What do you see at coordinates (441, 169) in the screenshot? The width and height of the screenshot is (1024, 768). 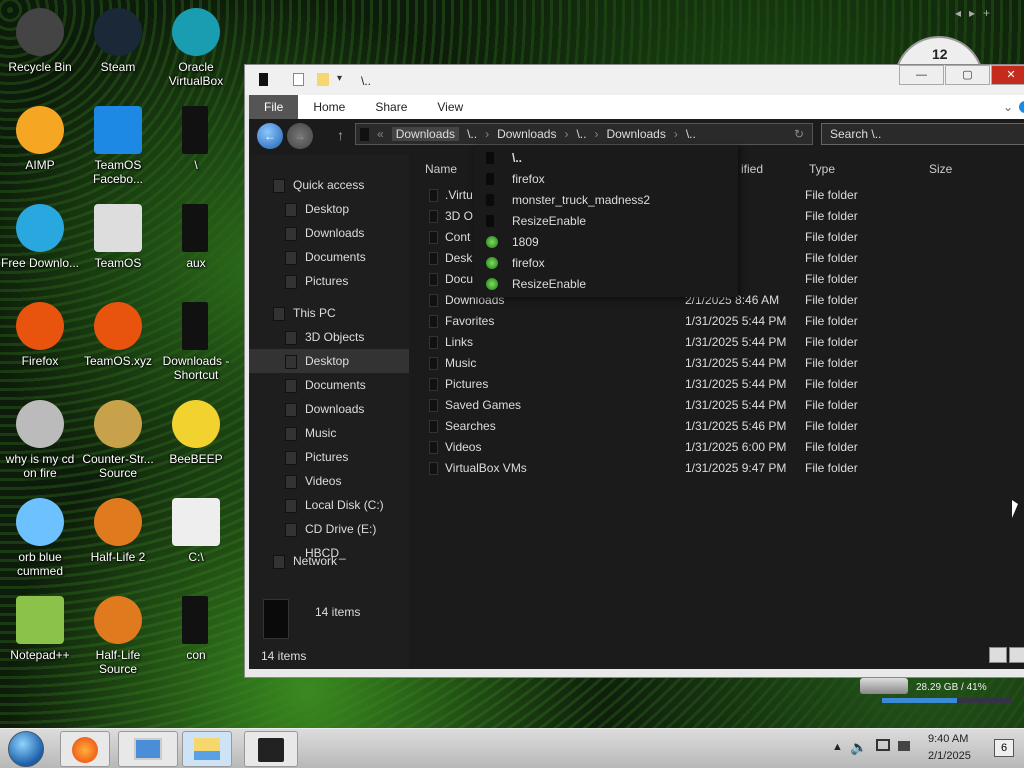 I see `column-name: Name` at bounding box center [441, 169].